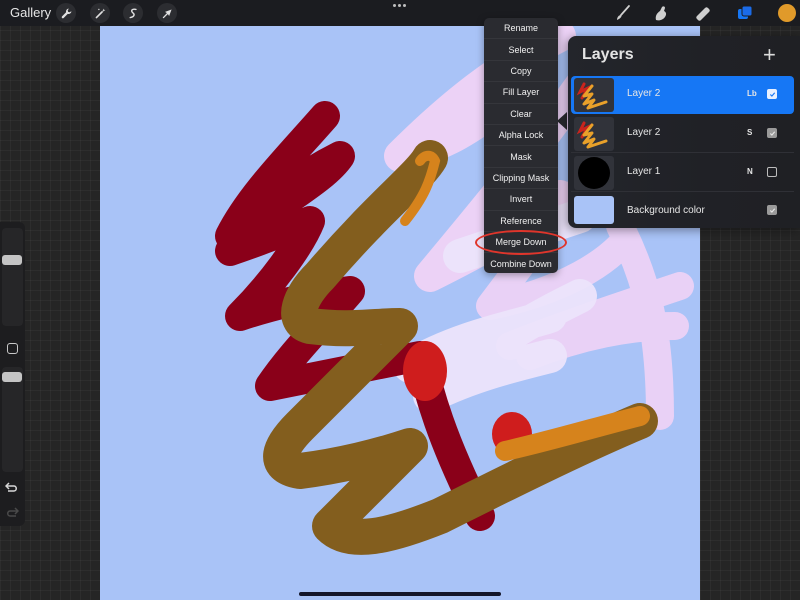  What do you see at coordinates (521, 29) in the screenshot?
I see `menu-item-rename: Rename` at bounding box center [521, 29].